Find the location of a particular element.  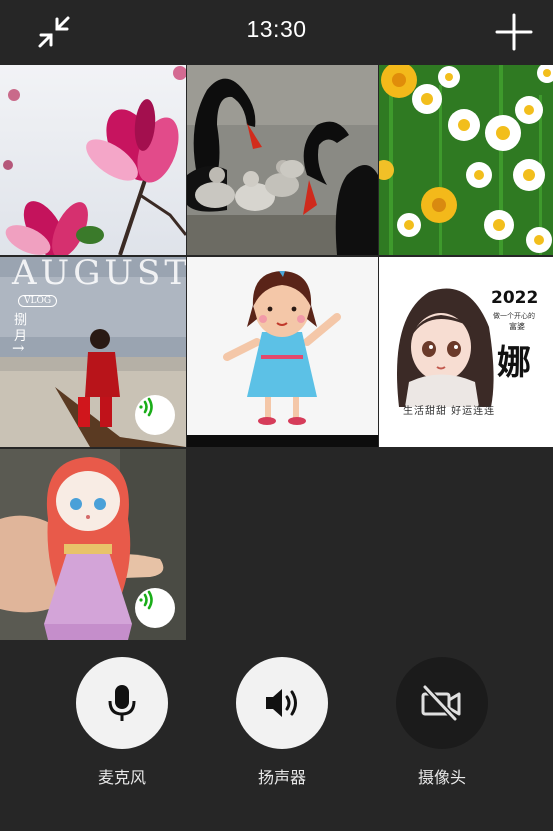

plus-icon is located at coordinates (514, 32).